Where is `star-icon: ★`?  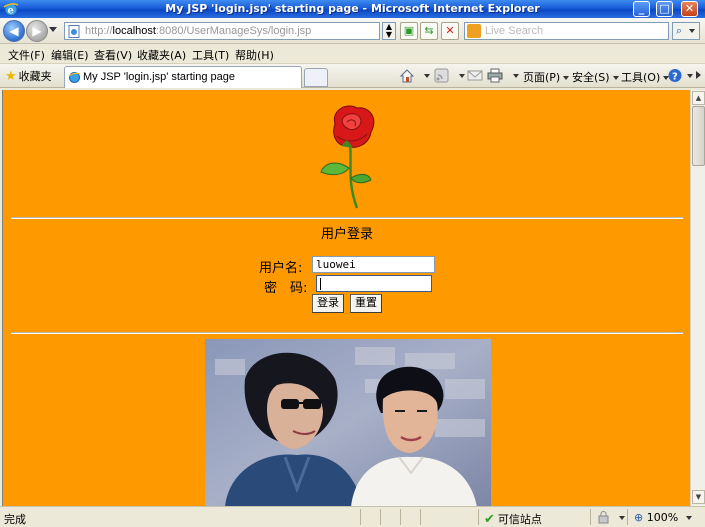
star-icon: ★ is located at coordinates (11, 76).